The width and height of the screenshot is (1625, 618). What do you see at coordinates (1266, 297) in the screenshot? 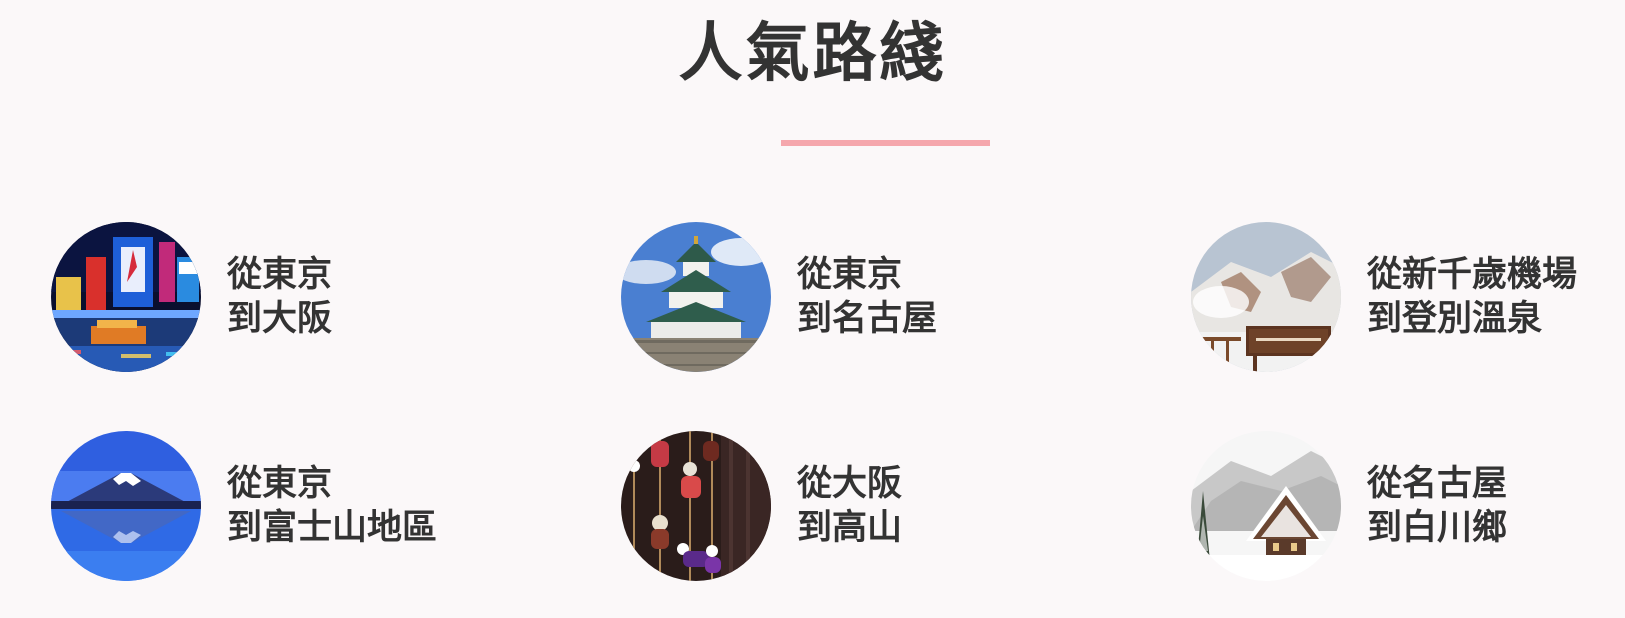
I see `noboribetsu-hell-valley-photo` at bounding box center [1266, 297].